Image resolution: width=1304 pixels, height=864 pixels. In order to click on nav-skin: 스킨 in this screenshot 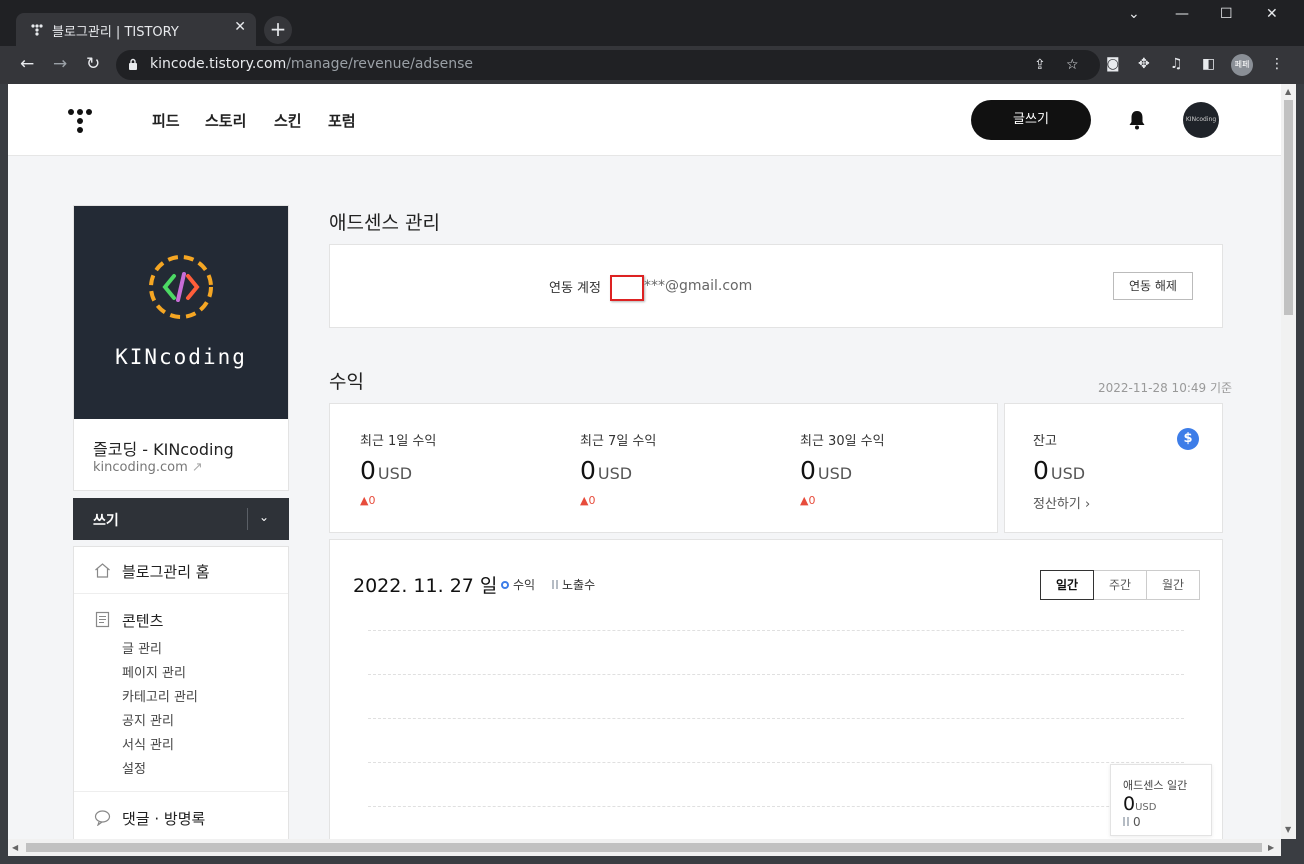, I will do `click(288, 120)`.